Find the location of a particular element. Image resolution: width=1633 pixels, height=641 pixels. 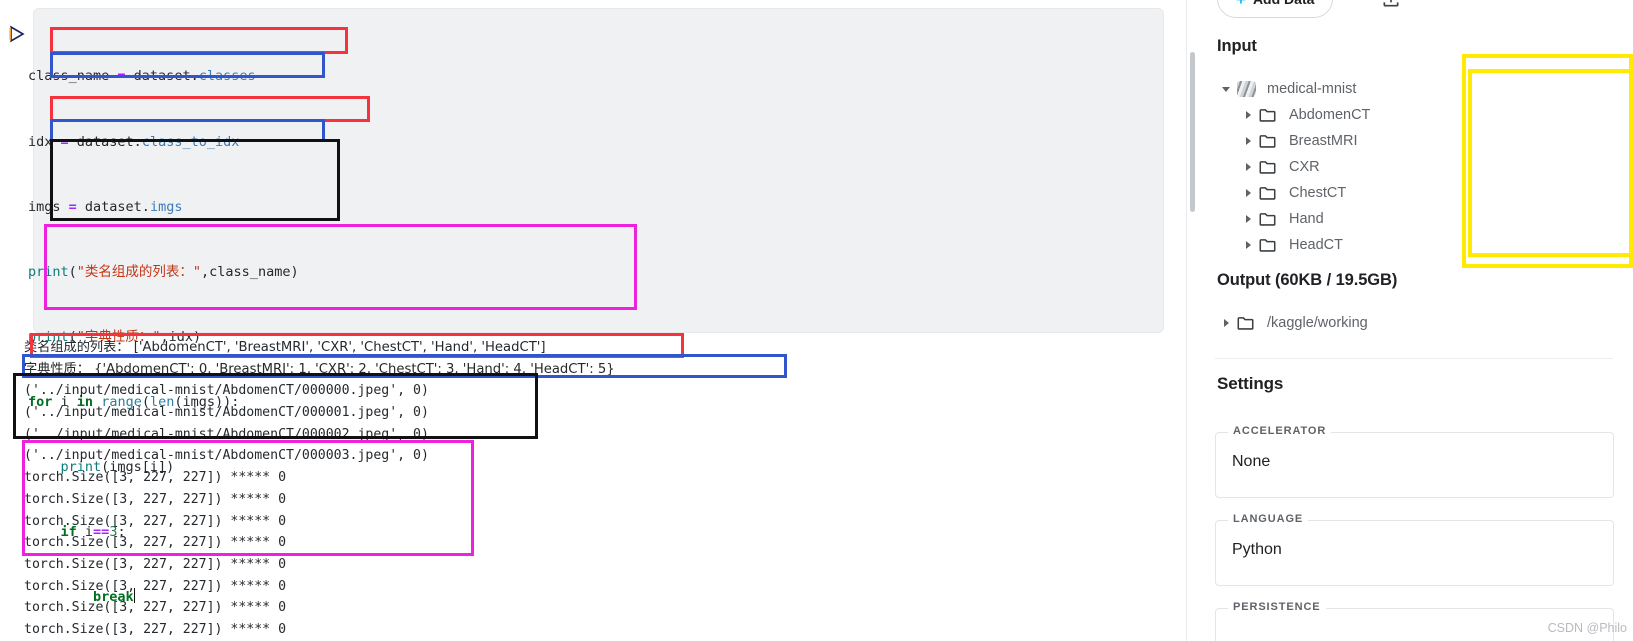

add-data-button: + Add Data is located at coordinates (1275, 9).